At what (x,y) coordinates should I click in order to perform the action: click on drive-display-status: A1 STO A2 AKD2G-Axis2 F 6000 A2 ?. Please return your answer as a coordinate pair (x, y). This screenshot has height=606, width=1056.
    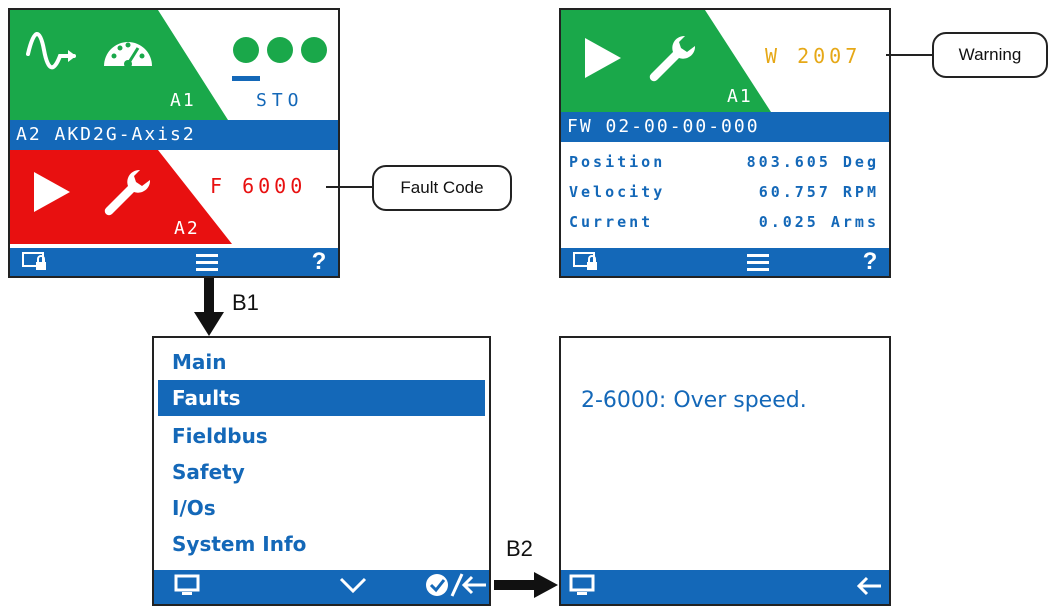
    Looking at the image, I should click on (174, 143).